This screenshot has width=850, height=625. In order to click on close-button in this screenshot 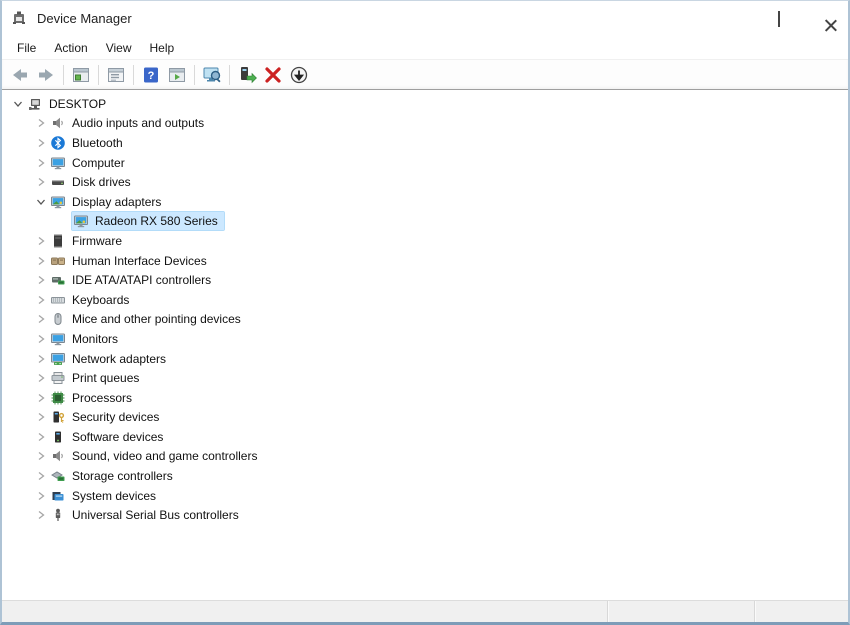, I will do `click(825, 18)`.